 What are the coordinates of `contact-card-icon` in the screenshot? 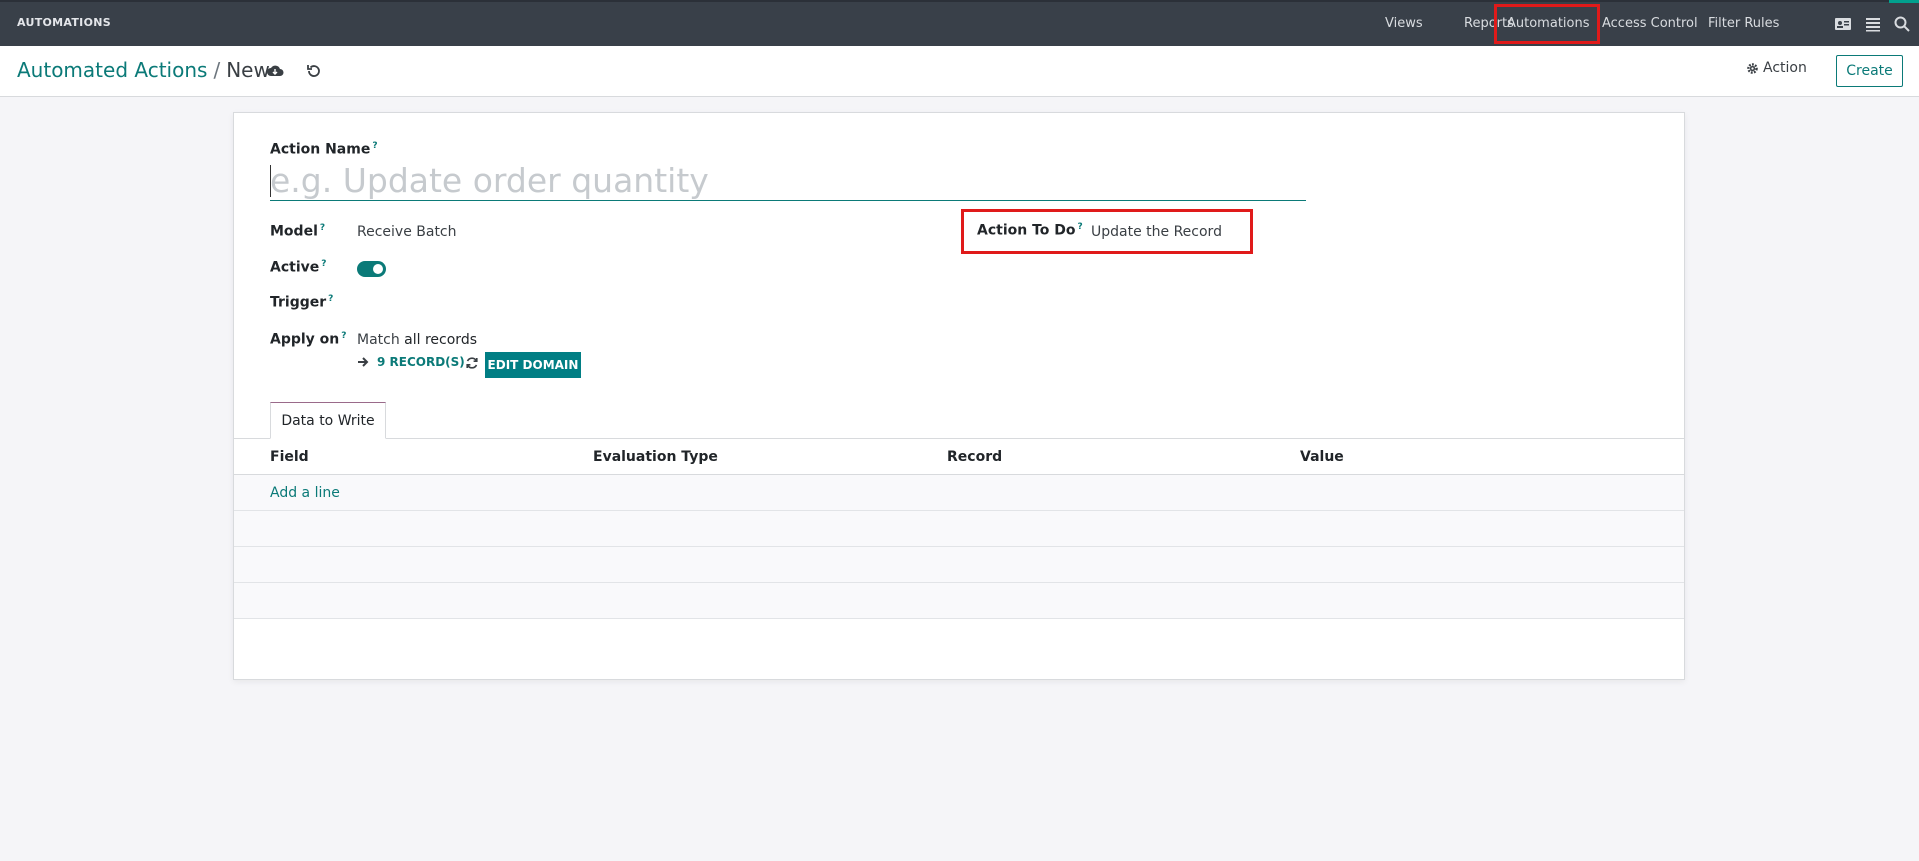 It's located at (1843, 24).